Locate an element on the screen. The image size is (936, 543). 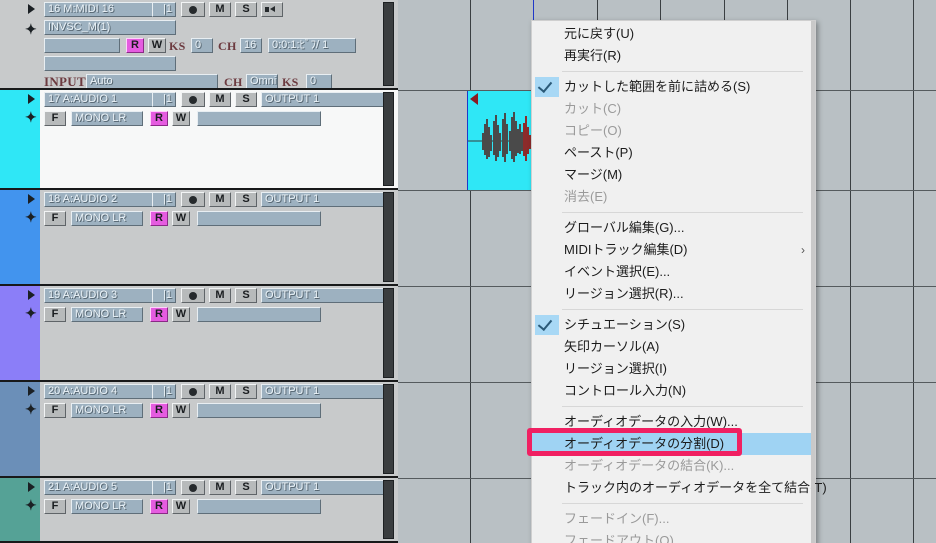
track-row-audio-1: ✦ 17 A:AUDIO 1 |1 M S OUTPUT 1 F MONO LR R W is located at coordinates (199, 140).